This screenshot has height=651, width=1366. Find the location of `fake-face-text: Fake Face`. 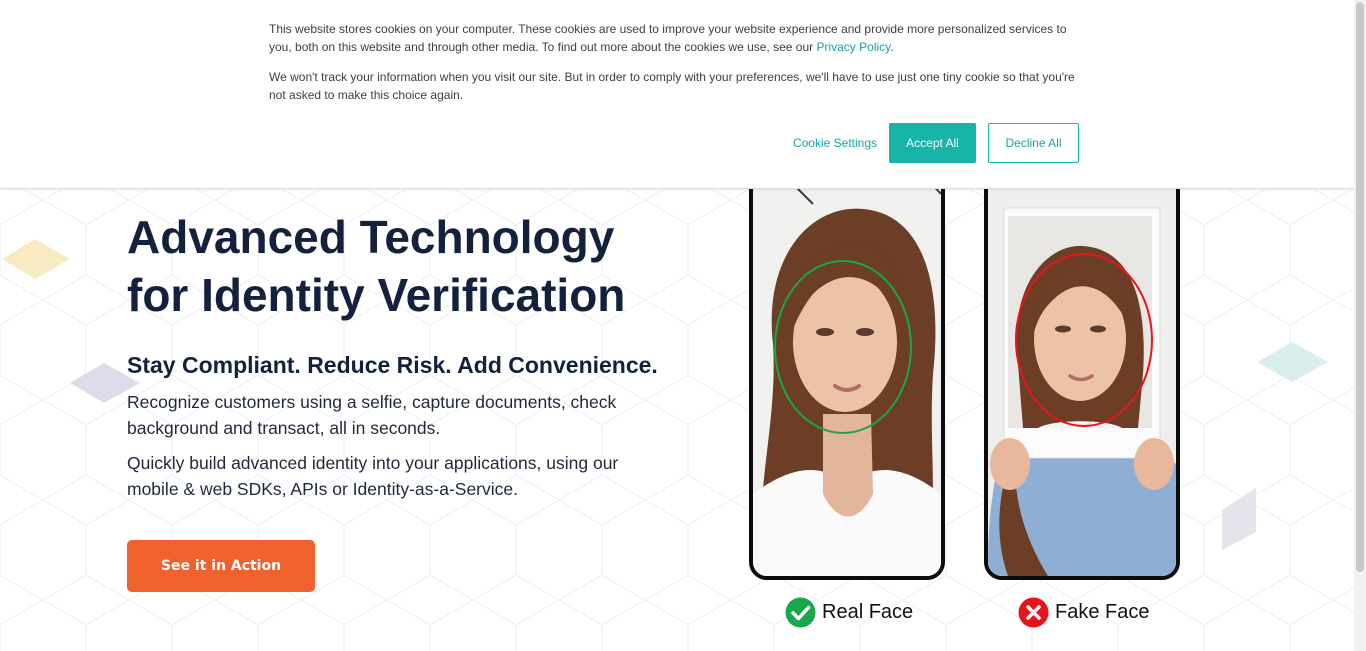

fake-face-text: Fake Face is located at coordinates (1102, 611).